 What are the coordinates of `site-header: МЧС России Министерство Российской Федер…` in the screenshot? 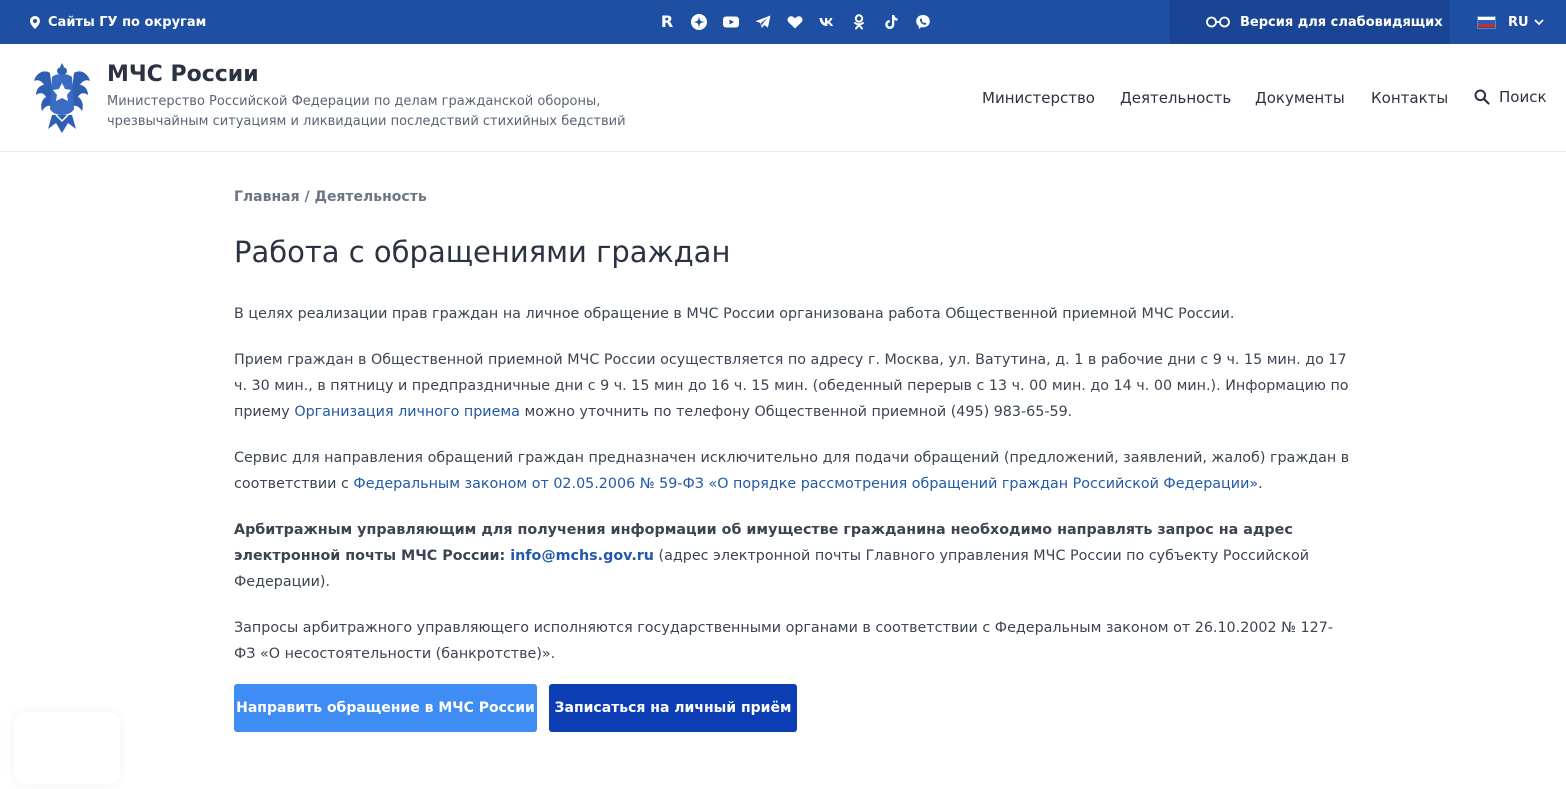 It's located at (783, 98).